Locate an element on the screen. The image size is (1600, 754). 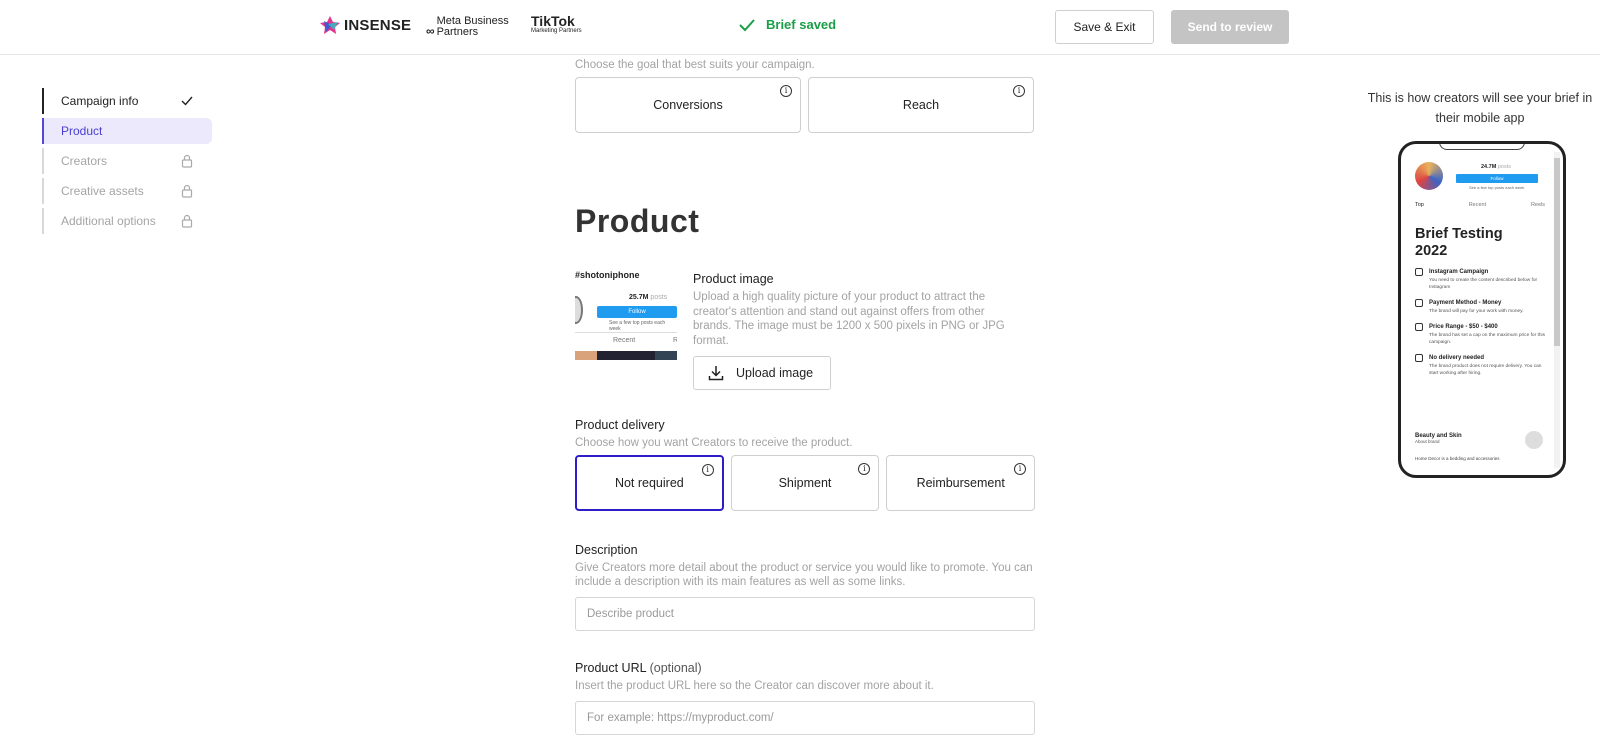
preview-item-title: Instagram Campaign is located at coordinates (1459, 272).